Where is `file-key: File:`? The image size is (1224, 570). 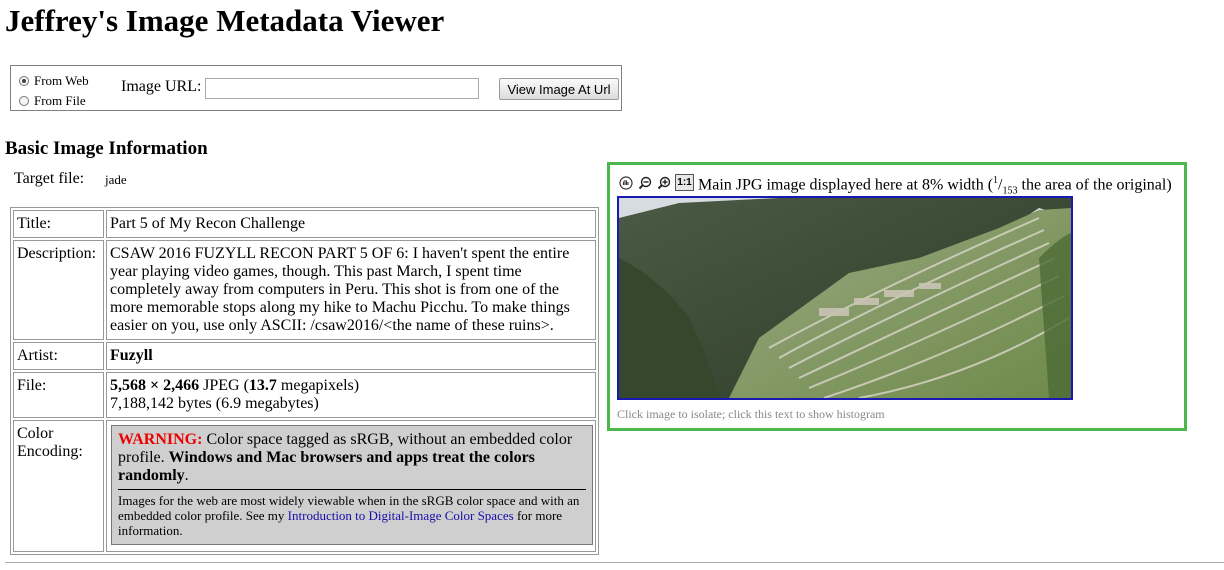 file-key: File: is located at coordinates (58, 395).